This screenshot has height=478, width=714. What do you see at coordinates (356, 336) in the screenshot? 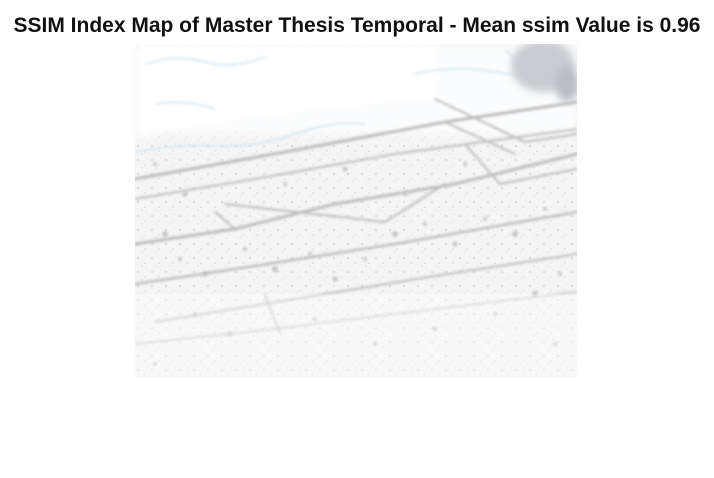
I see `lower-haze` at bounding box center [356, 336].